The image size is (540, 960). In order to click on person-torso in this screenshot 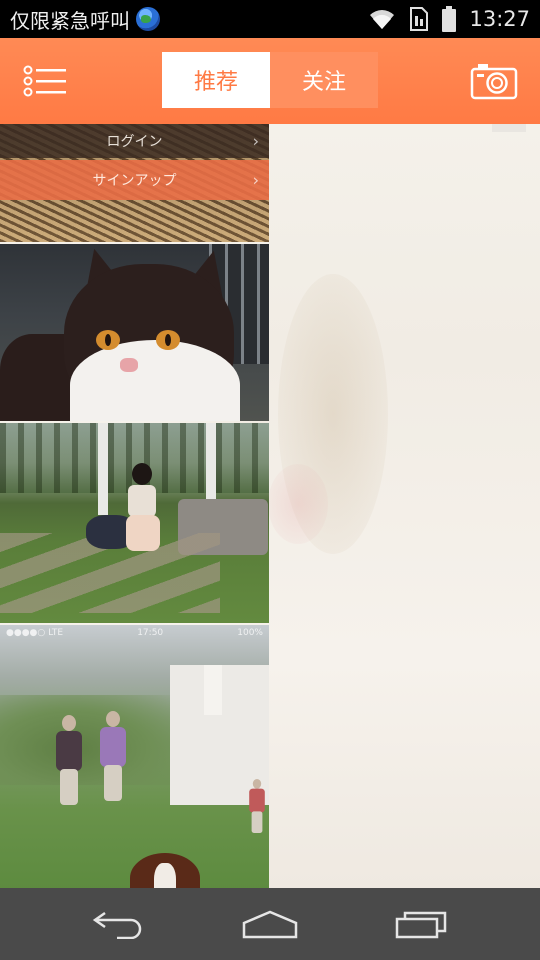, I will do `click(142, 501)`.